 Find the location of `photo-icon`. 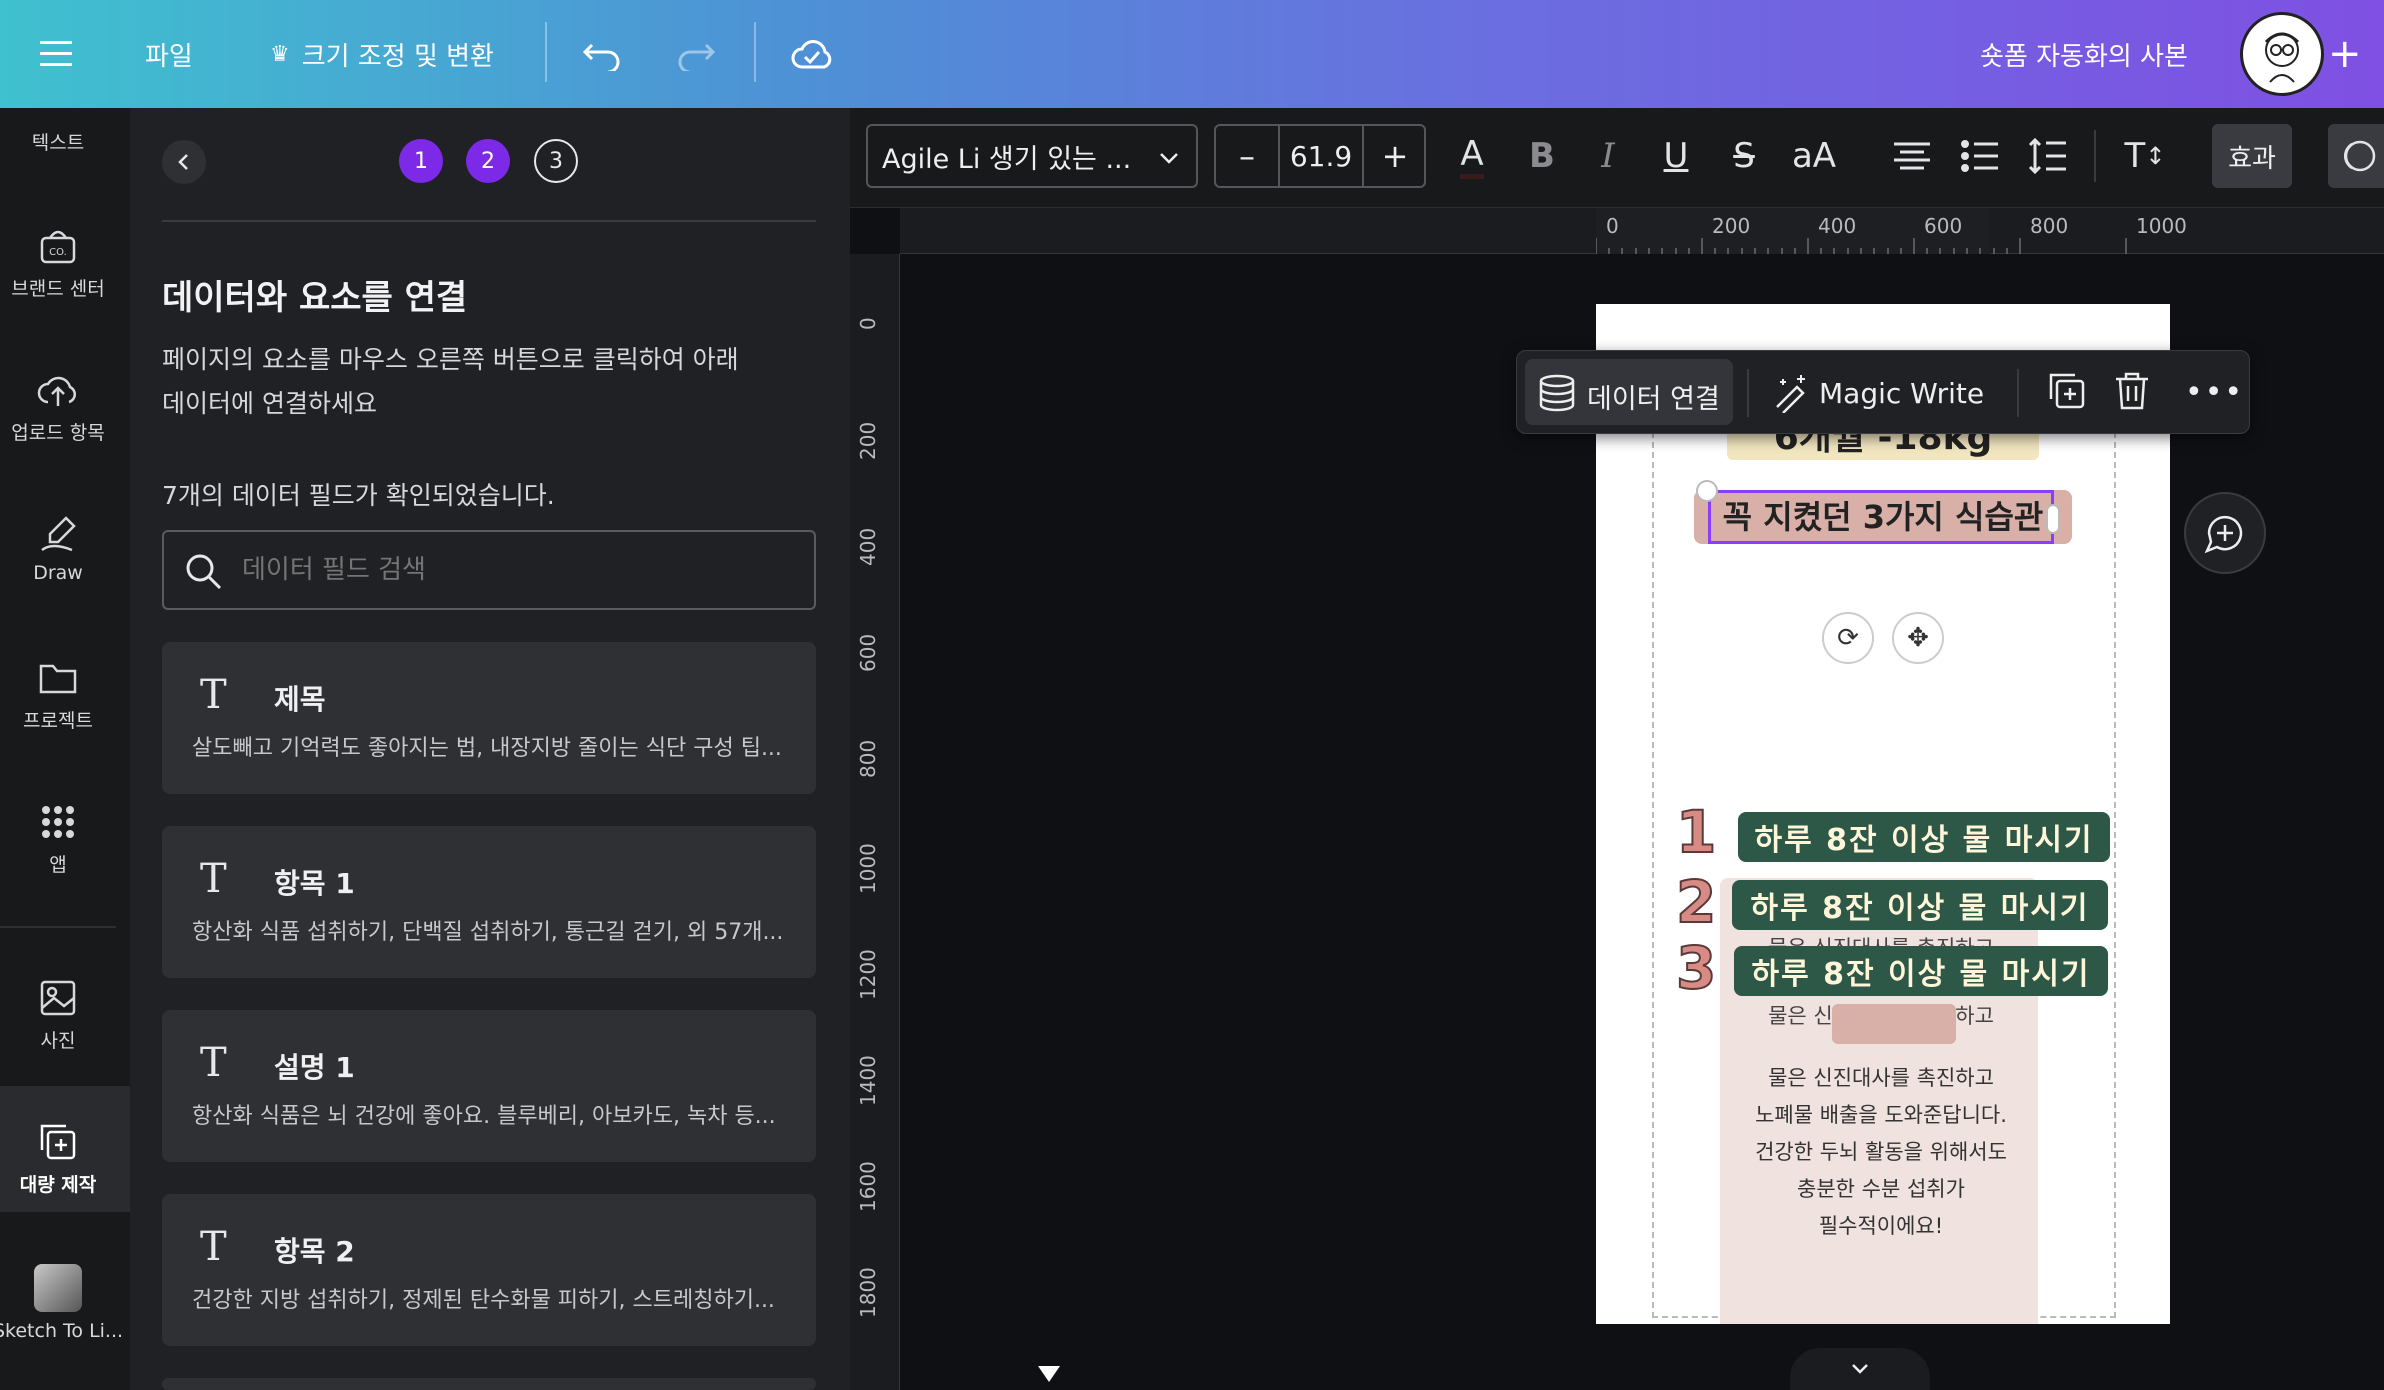

photo-icon is located at coordinates (58, 998).